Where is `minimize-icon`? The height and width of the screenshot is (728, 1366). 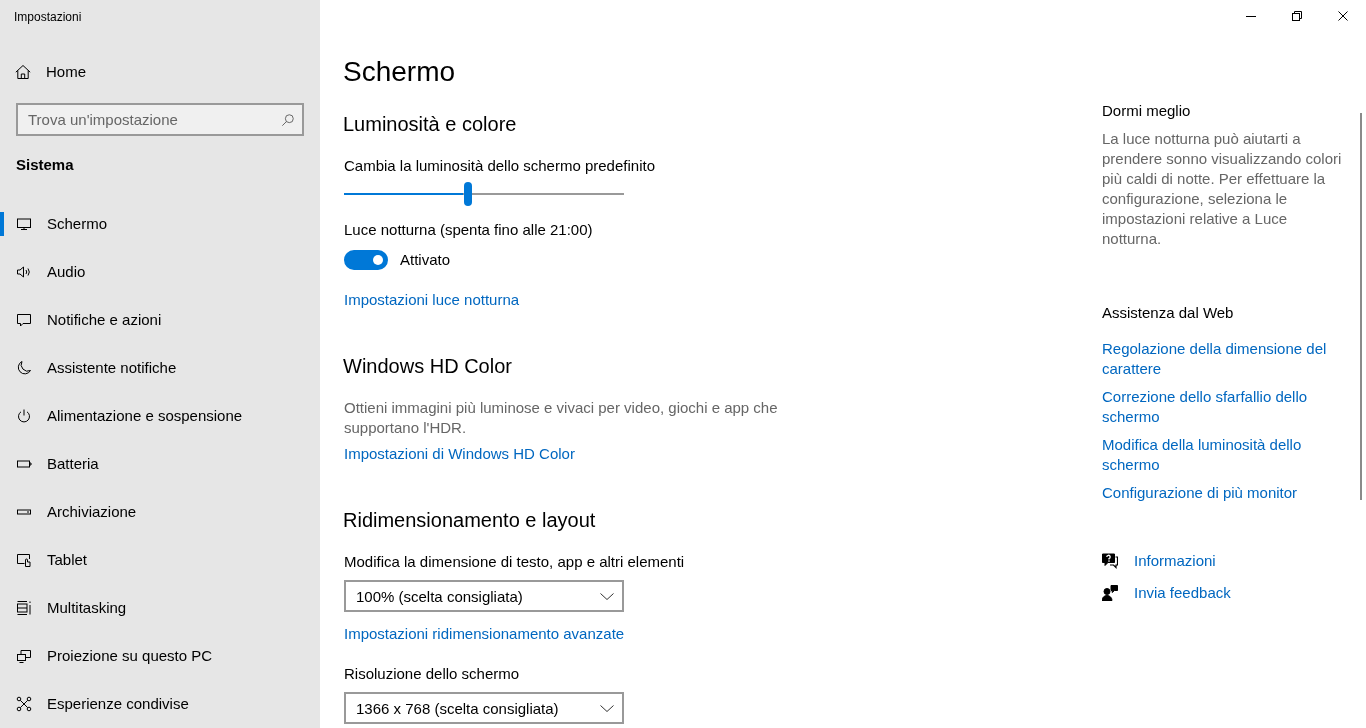
minimize-icon is located at coordinates (1251, 16).